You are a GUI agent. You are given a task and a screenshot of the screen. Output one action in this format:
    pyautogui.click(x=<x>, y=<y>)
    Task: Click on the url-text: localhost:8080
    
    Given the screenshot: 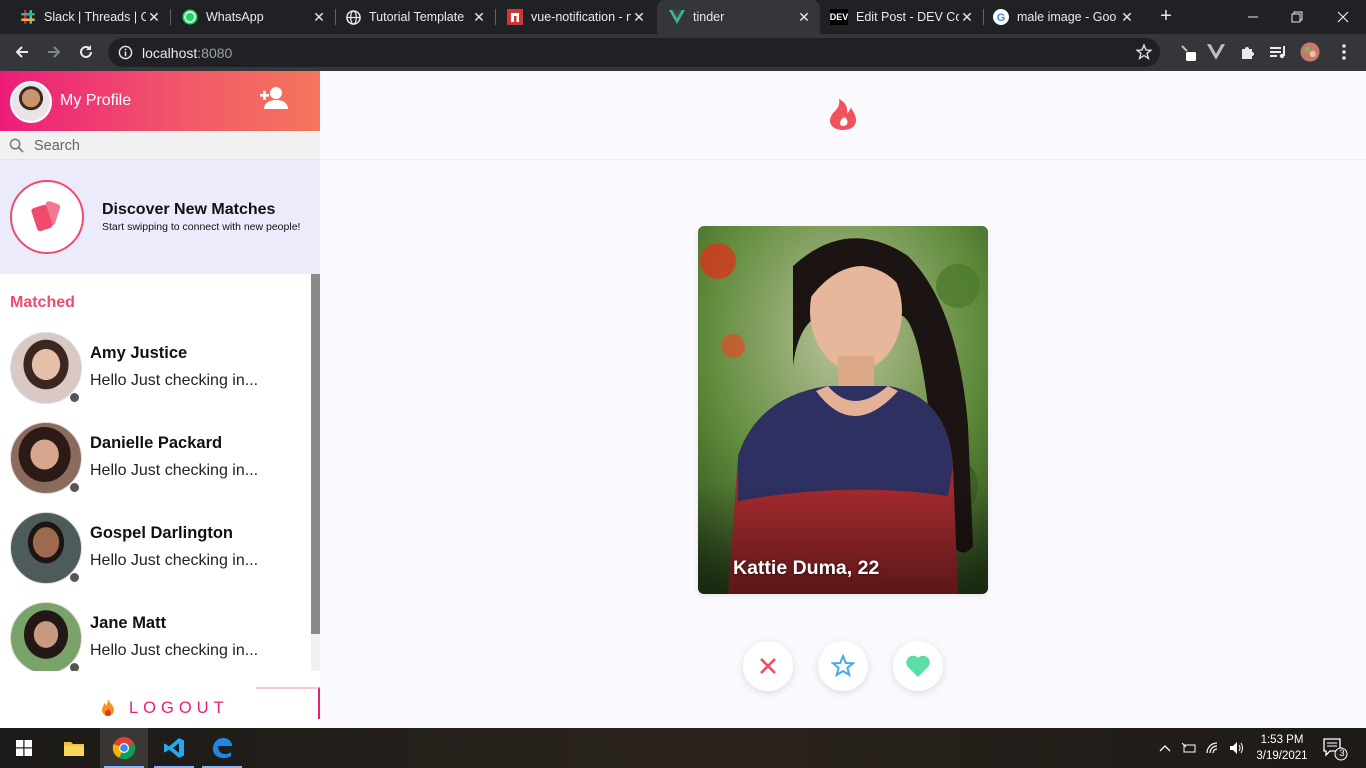 What is the action you would take?
    pyautogui.click(x=187, y=53)
    